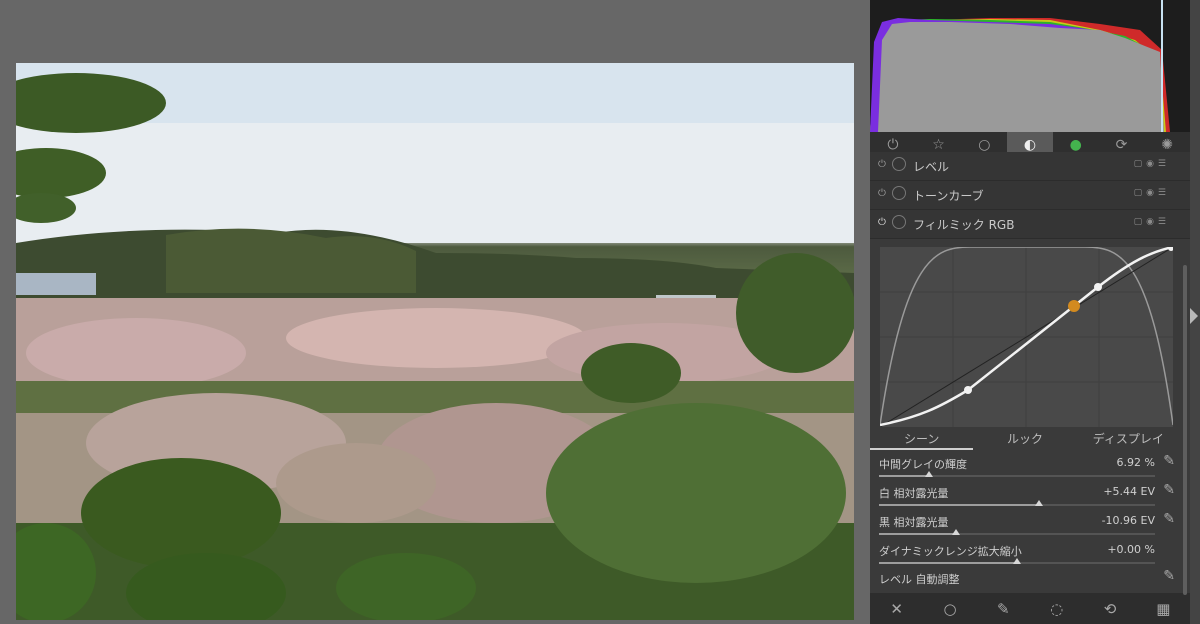 Image resolution: width=1200 pixels, height=624 pixels. I want to click on filmic-tabs: シーン ルック ディスプレイ, so click(1025, 439).